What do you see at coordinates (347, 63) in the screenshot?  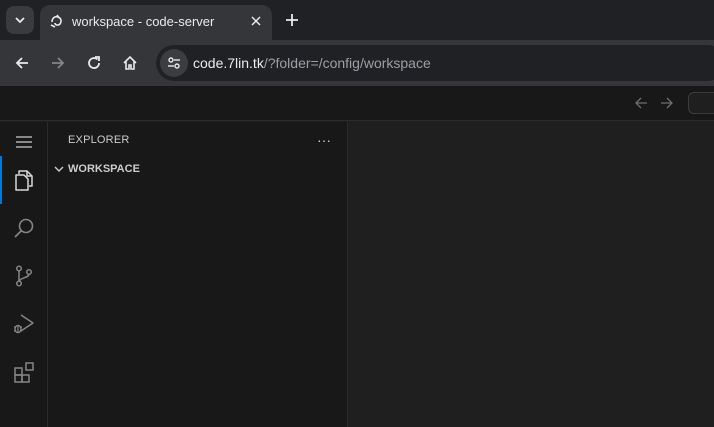 I see `url-path: /?folder=/config/workspace` at bounding box center [347, 63].